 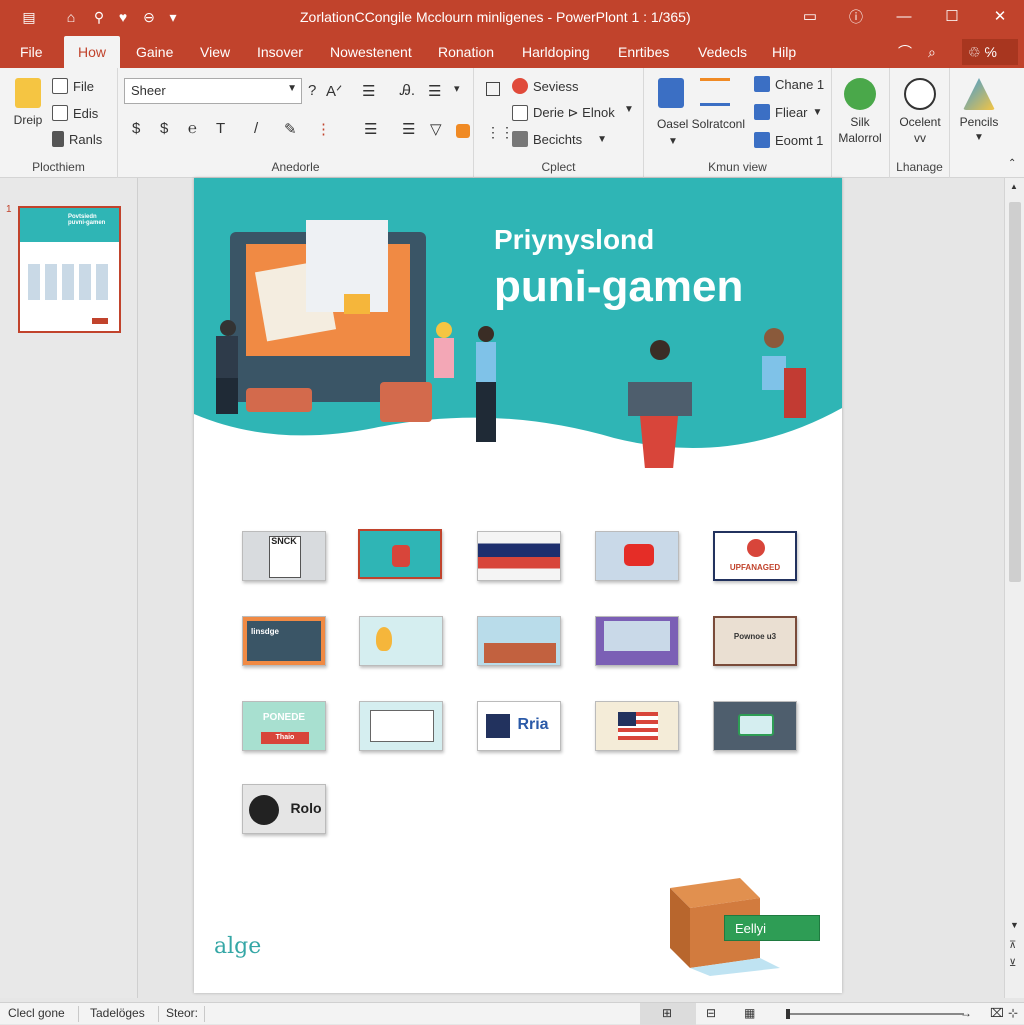 I want to click on chane-button: Chane 1, so click(x=789, y=84).